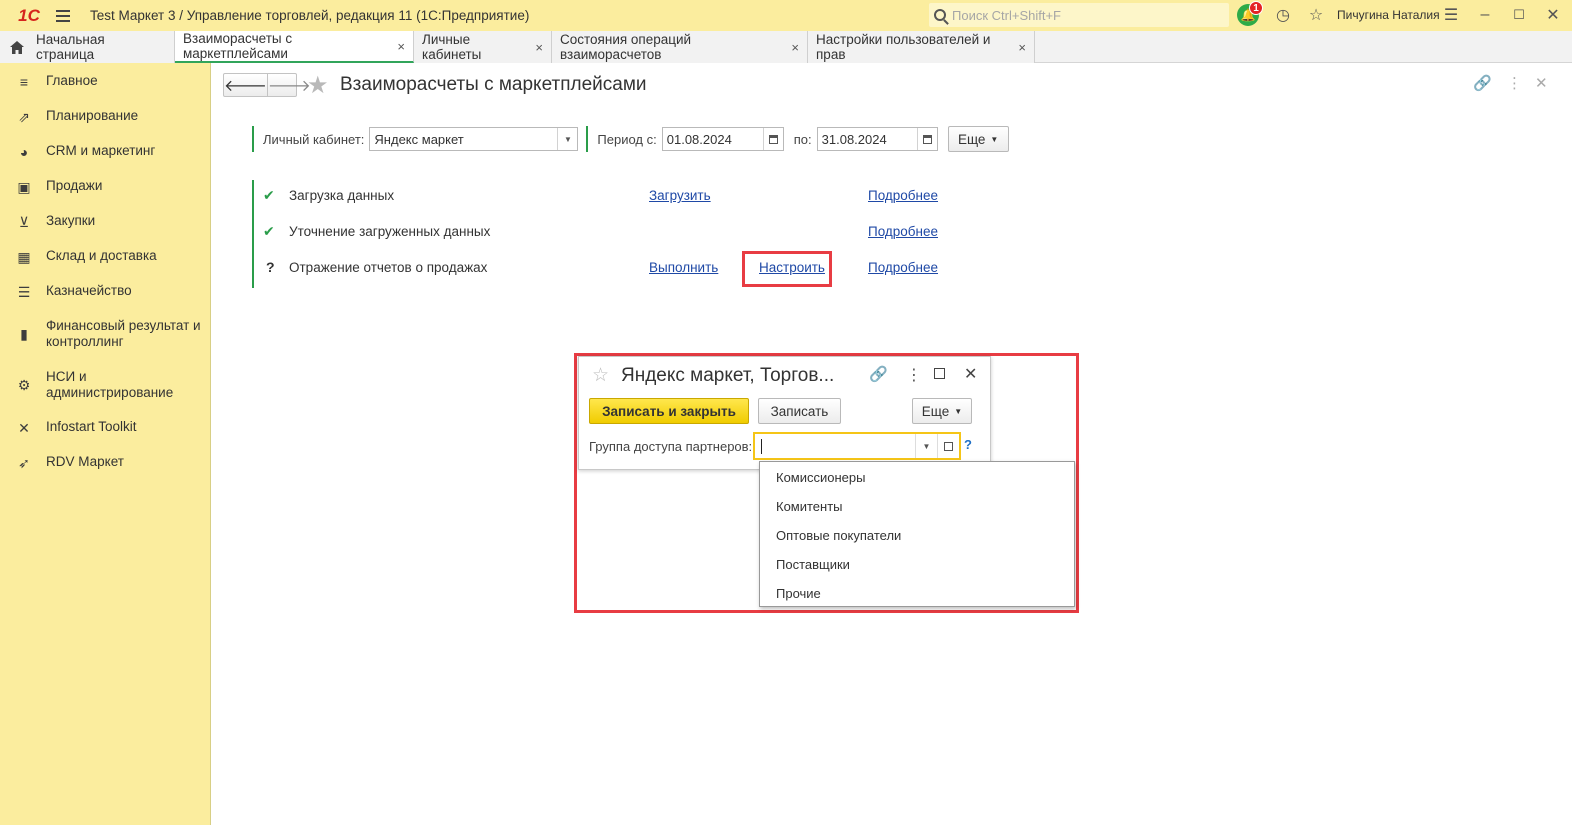 The height and width of the screenshot is (825, 1572). What do you see at coordinates (671, 446) in the screenshot?
I see `partner-access-group-label: Группа доступа партнеров:` at bounding box center [671, 446].